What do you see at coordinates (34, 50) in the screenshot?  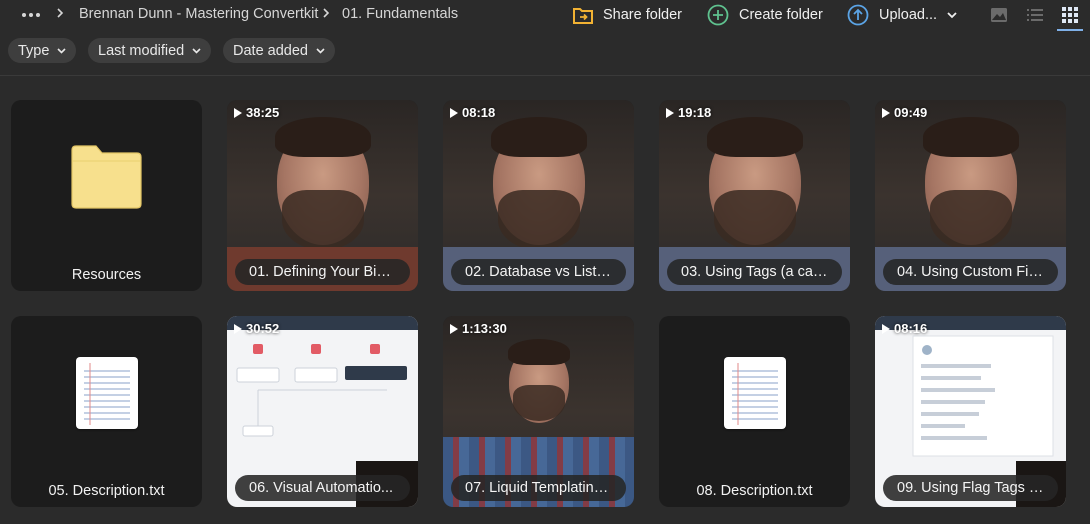 I see `filter-type-label: Type` at bounding box center [34, 50].